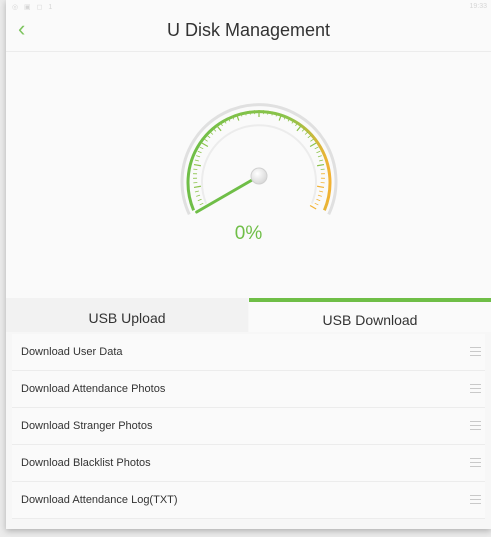  What do you see at coordinates (93, 389) in the screenshot?
I see `list-item-label: Download Attendance Photos` at bounding box center [93, 389].